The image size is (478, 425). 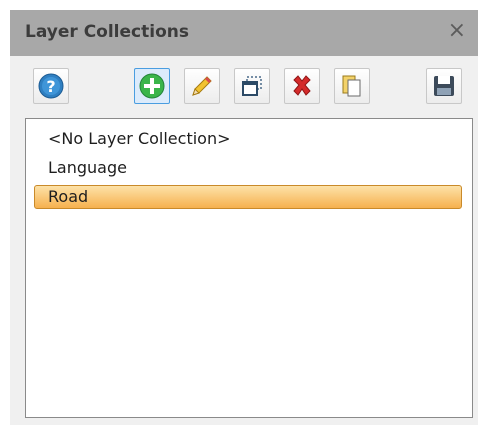 I want to click on add-button, so click(x=152, y=86).